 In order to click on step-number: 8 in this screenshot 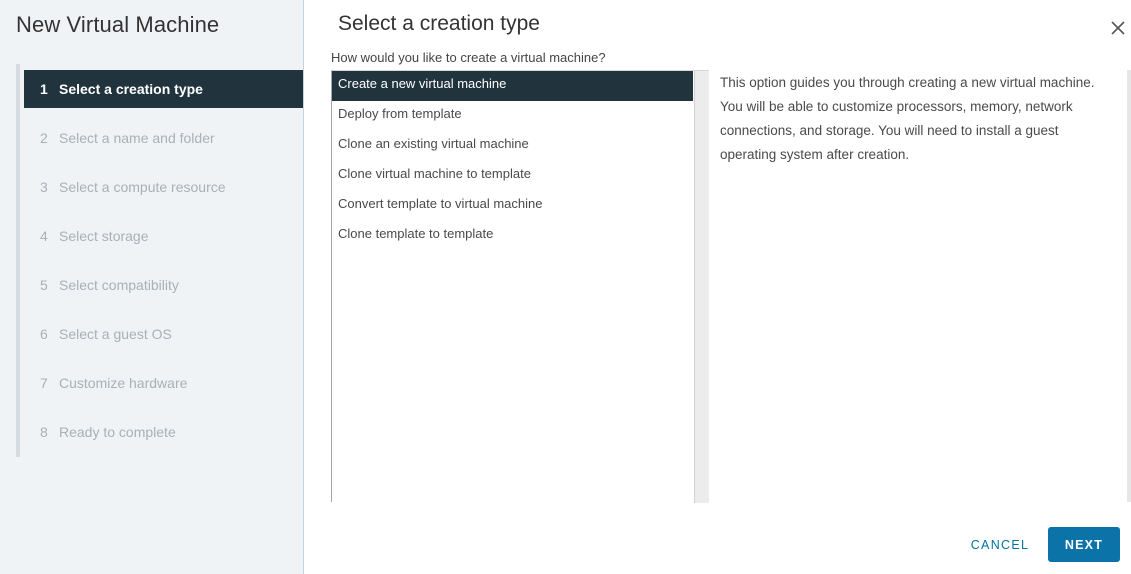, I will do `click(44, 432)`.